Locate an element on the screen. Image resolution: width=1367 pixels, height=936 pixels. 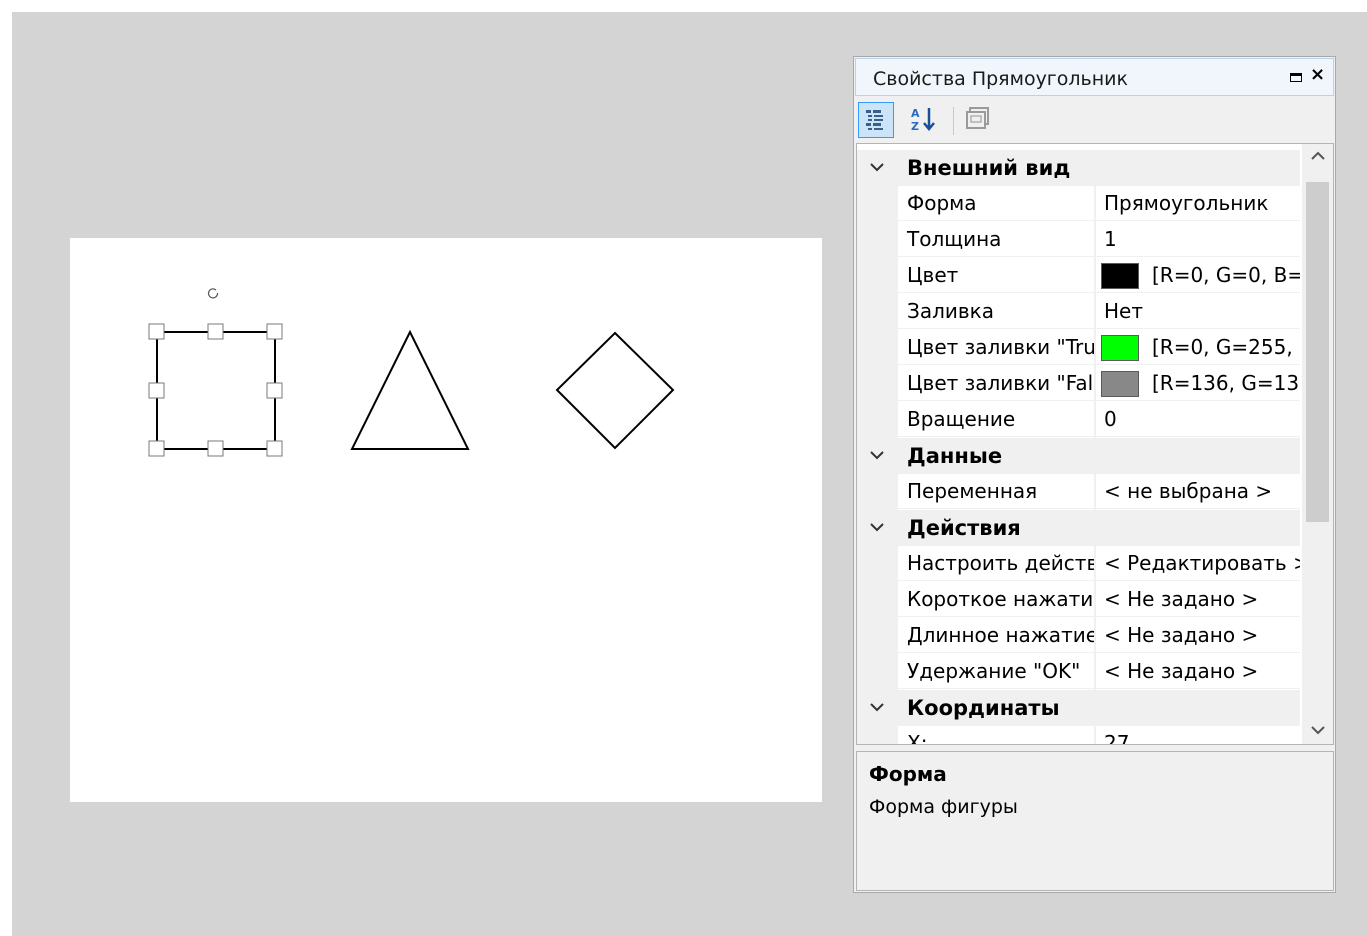
property-value: 1 is located at coordinates (1198, 239).